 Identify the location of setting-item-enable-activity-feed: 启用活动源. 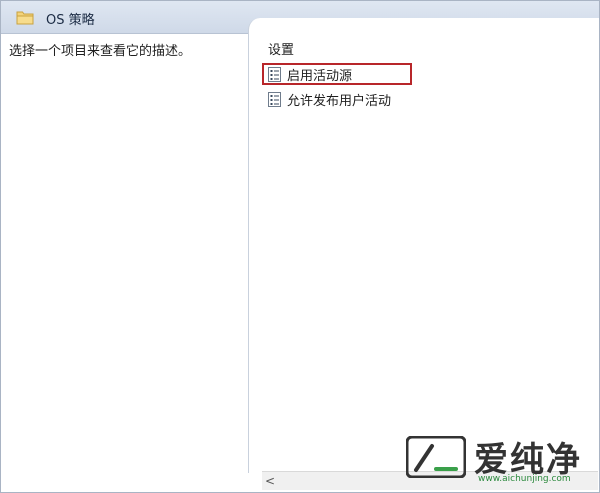
(337, 74).